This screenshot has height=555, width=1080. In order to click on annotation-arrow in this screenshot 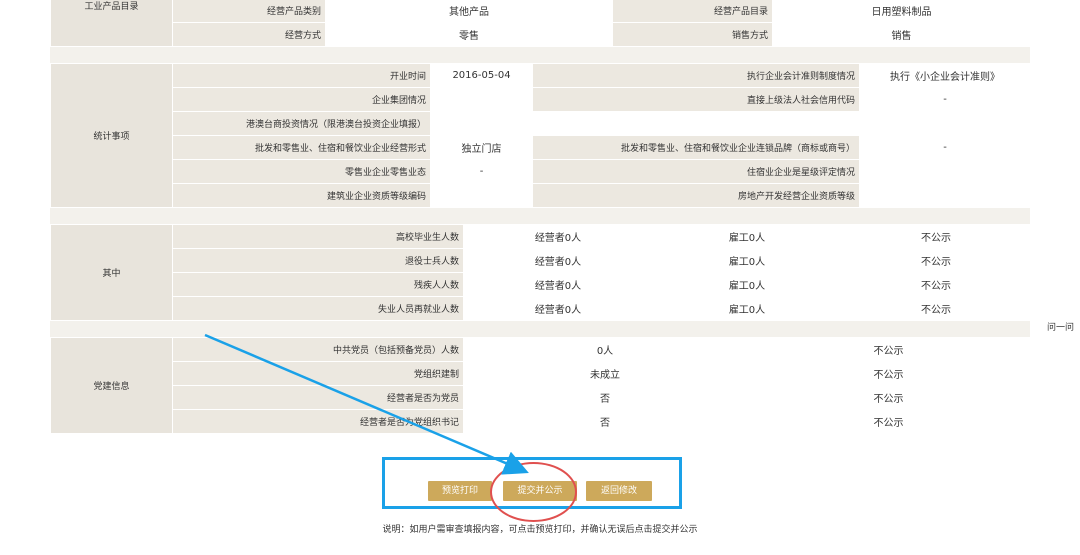, I will do `click(366, 404)`.